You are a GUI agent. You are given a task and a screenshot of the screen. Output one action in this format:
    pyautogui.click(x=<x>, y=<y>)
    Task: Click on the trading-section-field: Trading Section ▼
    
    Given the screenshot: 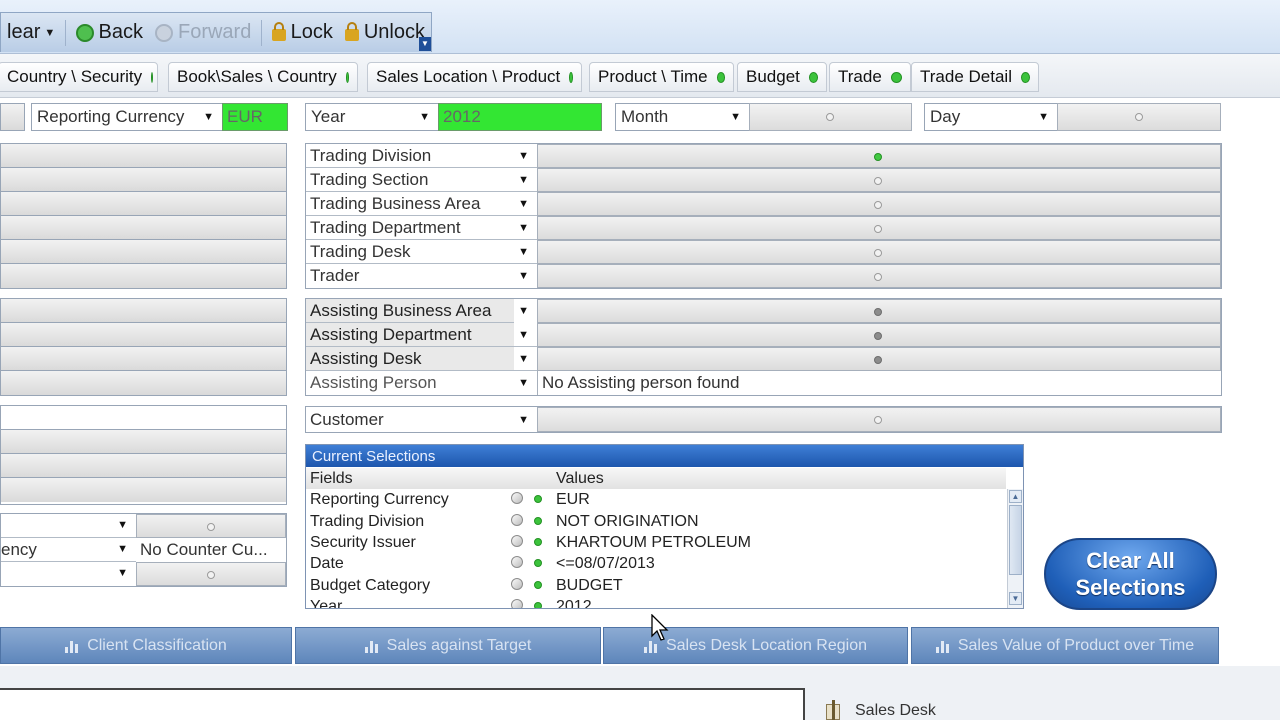 What is the action you would take?
    pyautogui.click(x=421, y=180)
    